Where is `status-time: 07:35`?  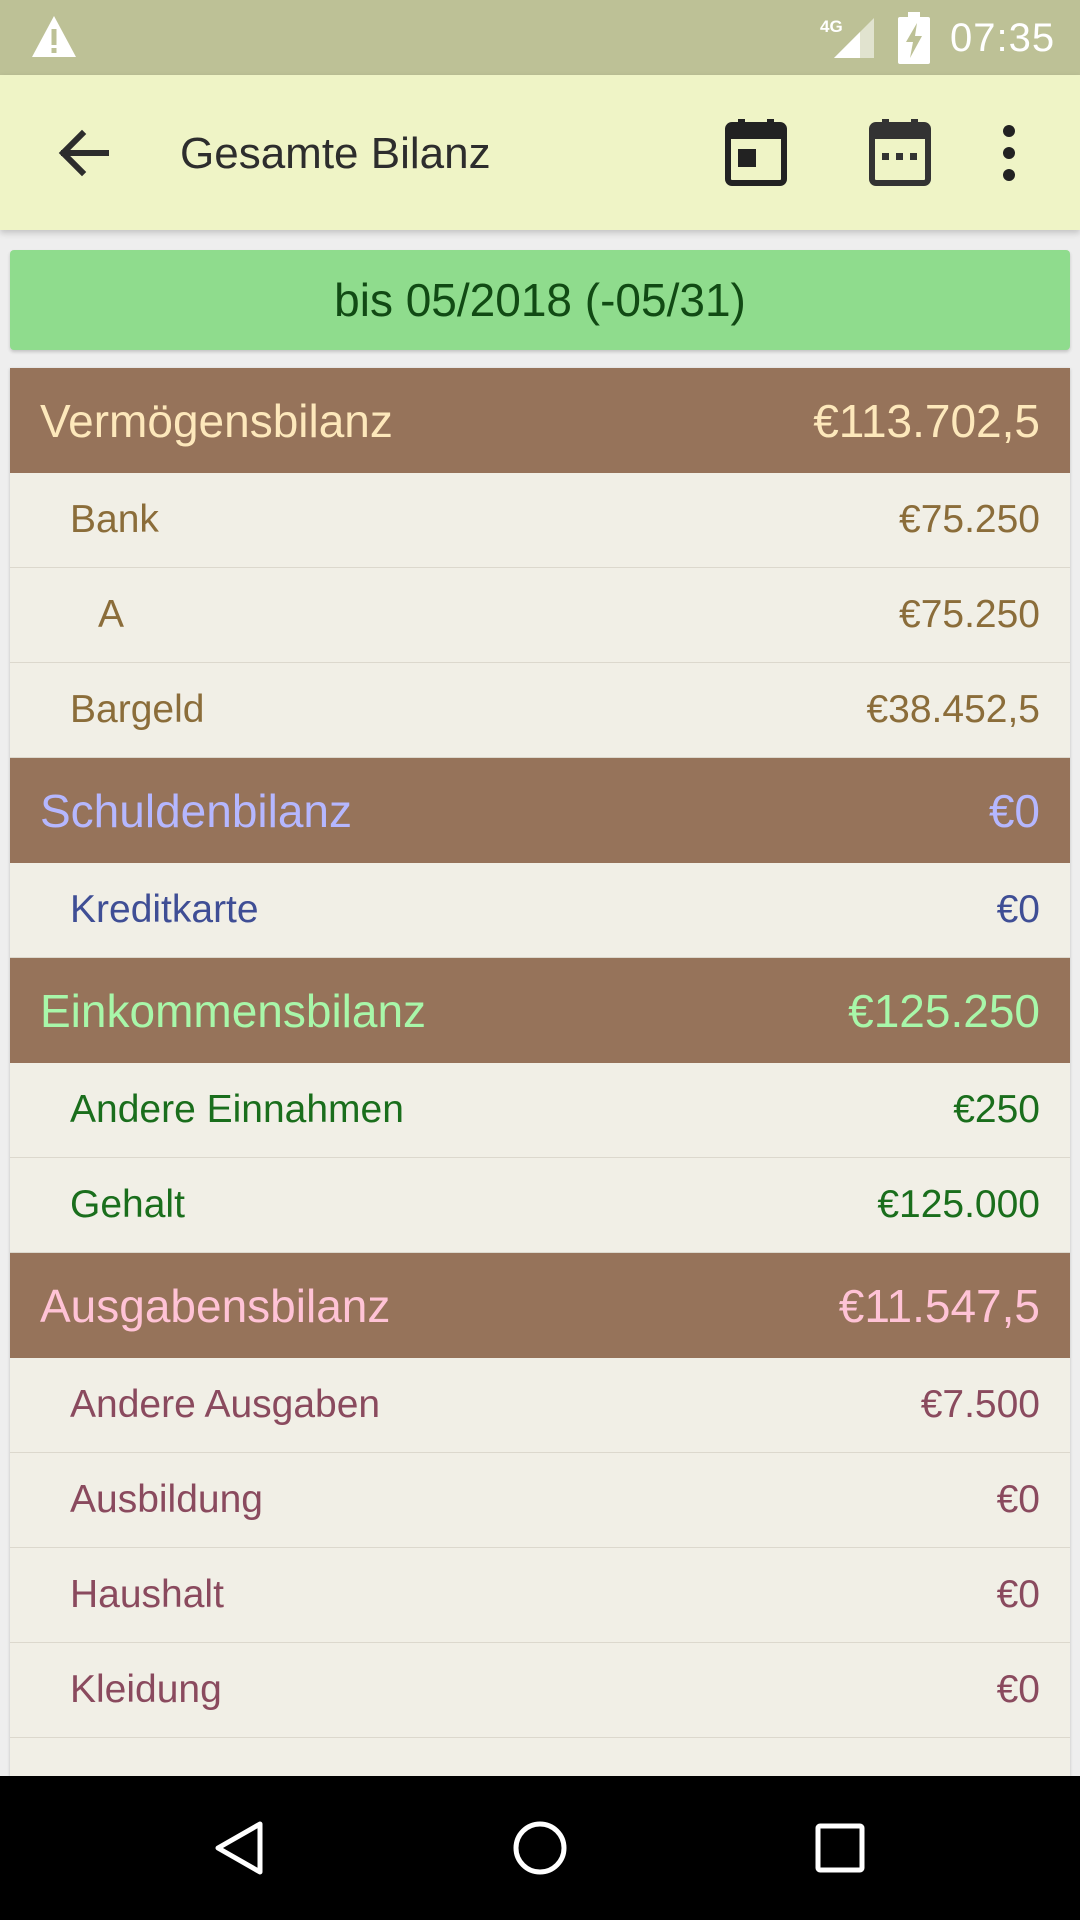
status-time: 07:35 is located at coordinates (1003, 38).